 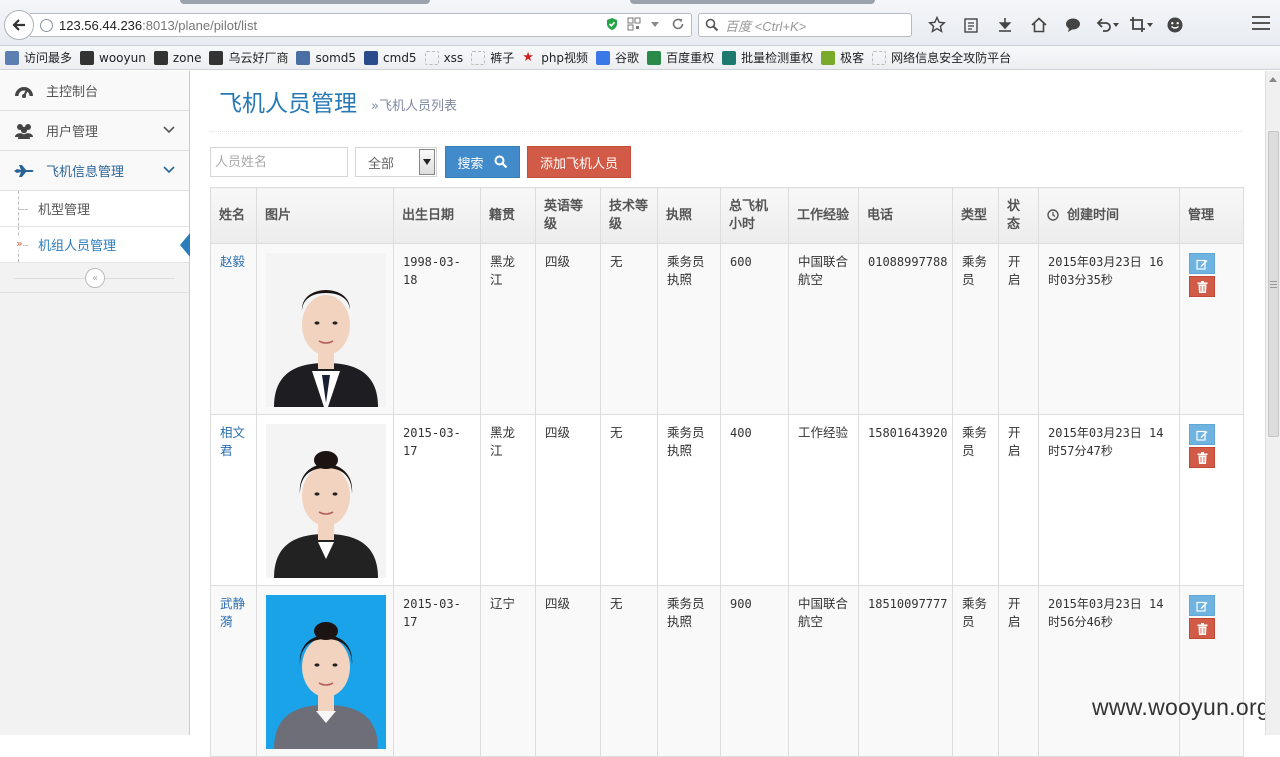 I want to click on bookmark-item: ★ php视频, so click(x=555, y=57).